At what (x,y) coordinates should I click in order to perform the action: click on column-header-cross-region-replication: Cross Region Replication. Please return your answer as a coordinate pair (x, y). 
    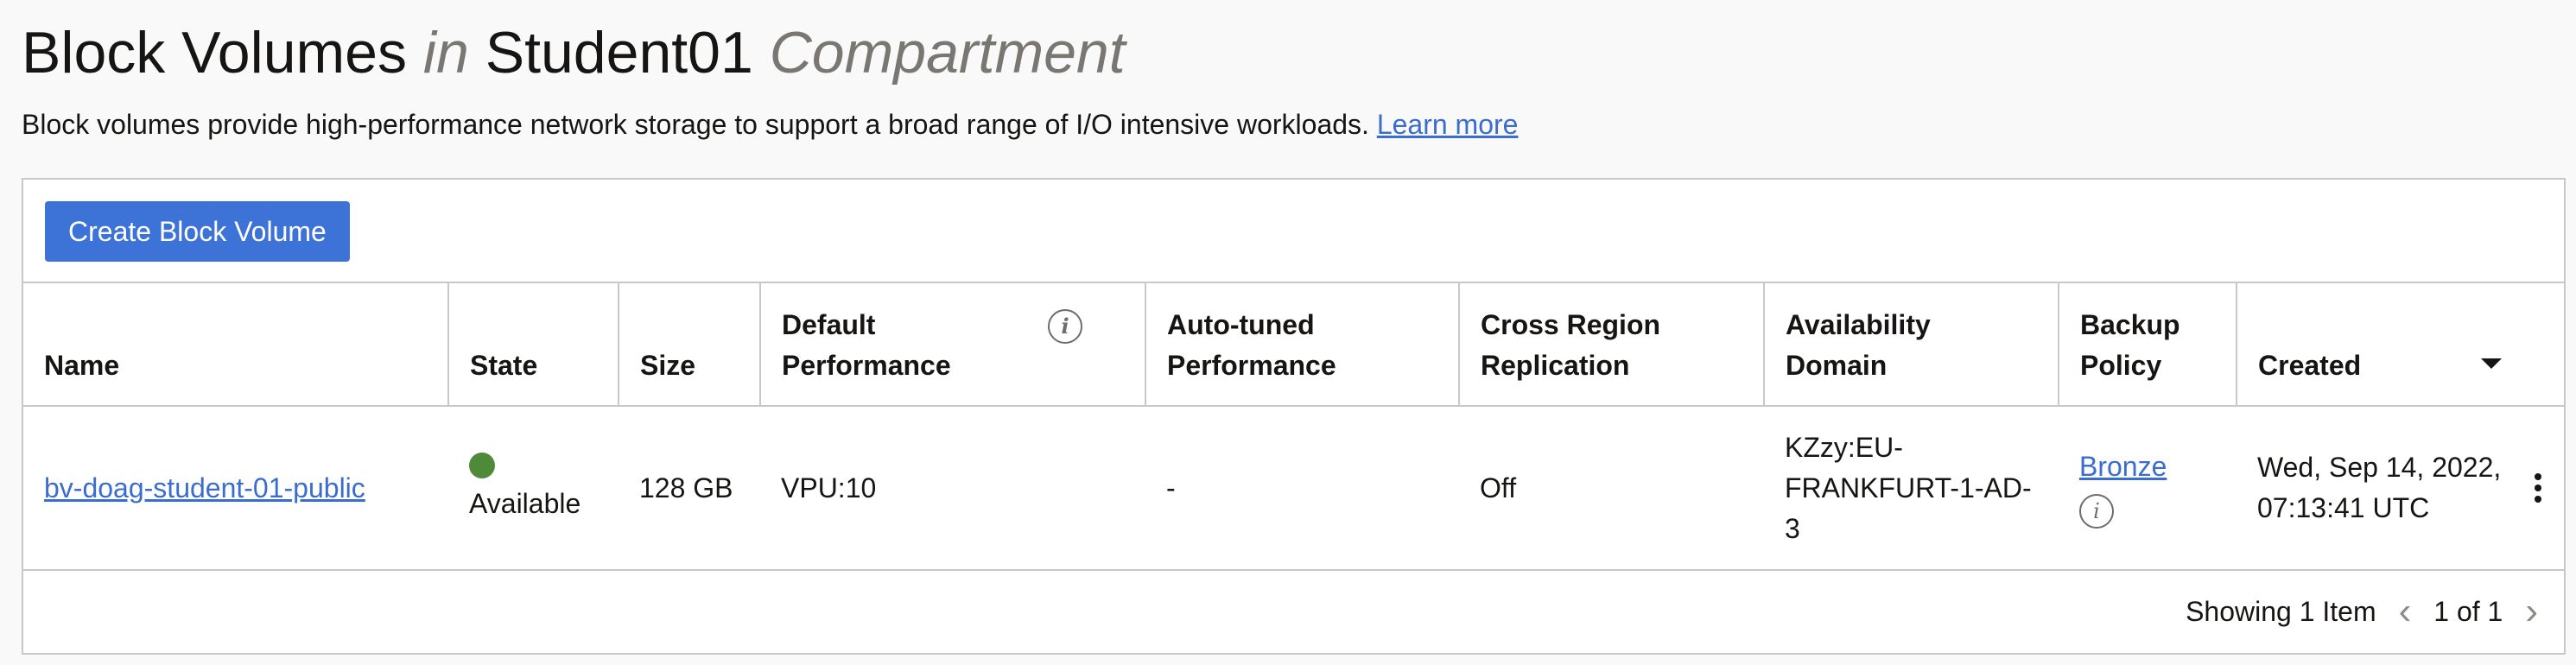
    Looking at the image, I should click on (1612, 344).